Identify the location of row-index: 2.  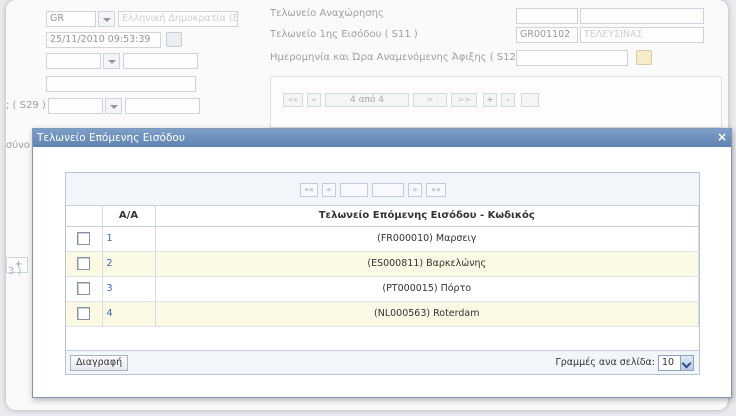
(129, 264).